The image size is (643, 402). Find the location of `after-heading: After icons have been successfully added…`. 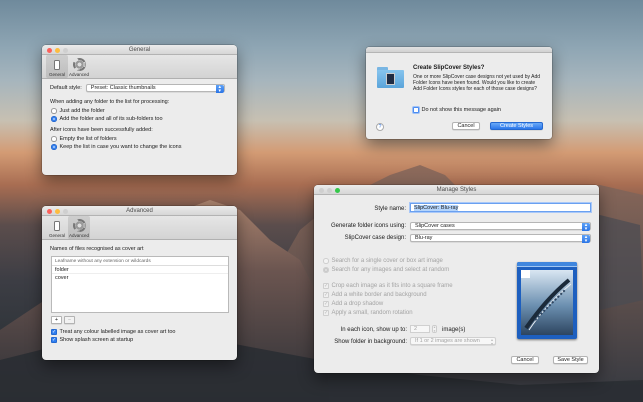

after-heading: After icons have been successfully added… is located at coordinates (101, 130).